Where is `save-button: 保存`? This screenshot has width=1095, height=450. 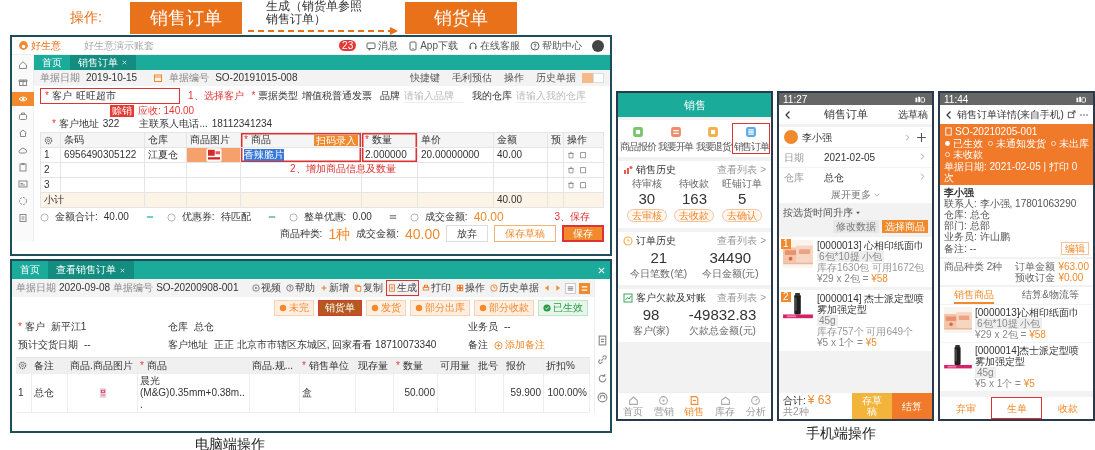 save-button: 保存 is located at coordinates (583, 233).